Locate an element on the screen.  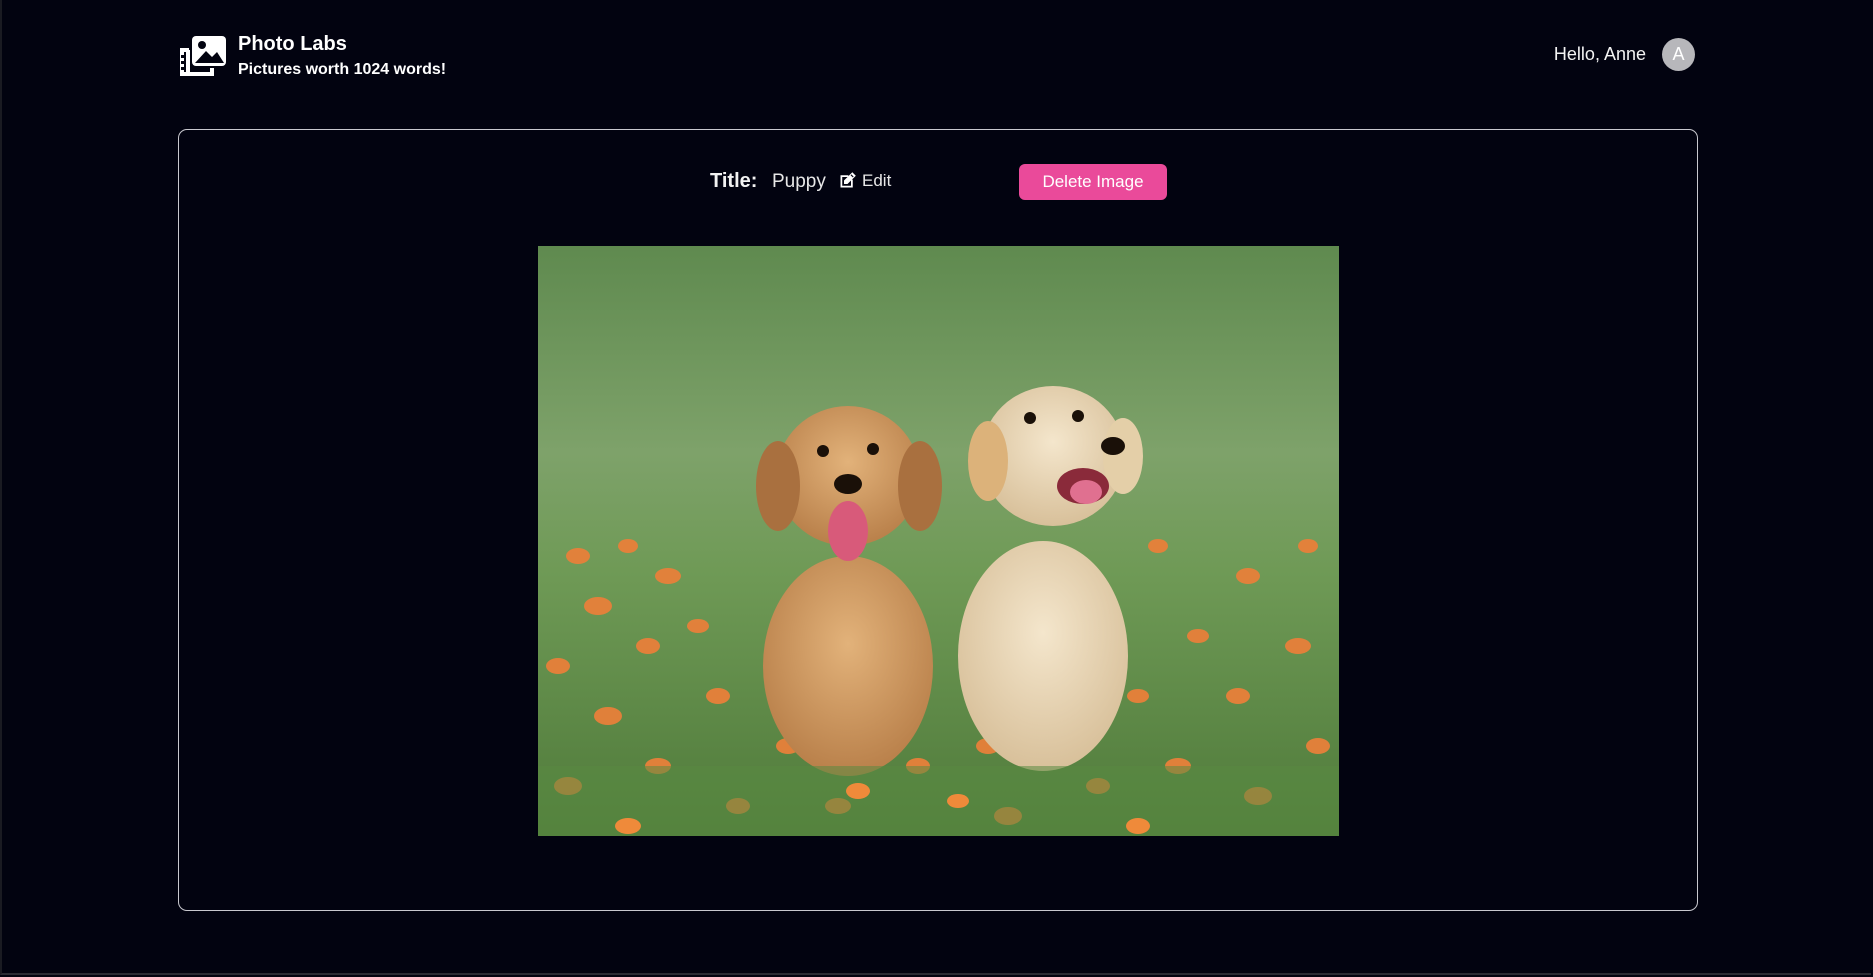
brand: Photo Labs Pictures worth 1024 words! is located at coordinates (312, 56).